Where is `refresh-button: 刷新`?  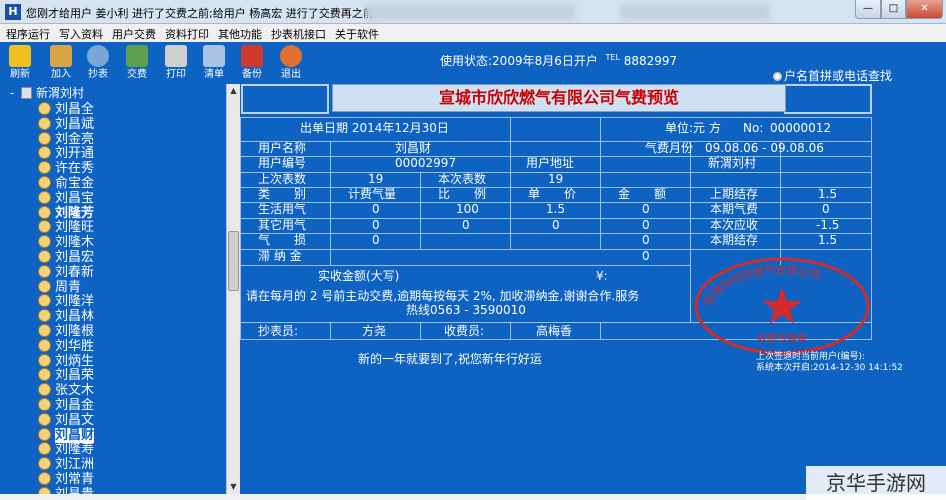 refresh-button: 刷新 is located at coordinates (20, 63).